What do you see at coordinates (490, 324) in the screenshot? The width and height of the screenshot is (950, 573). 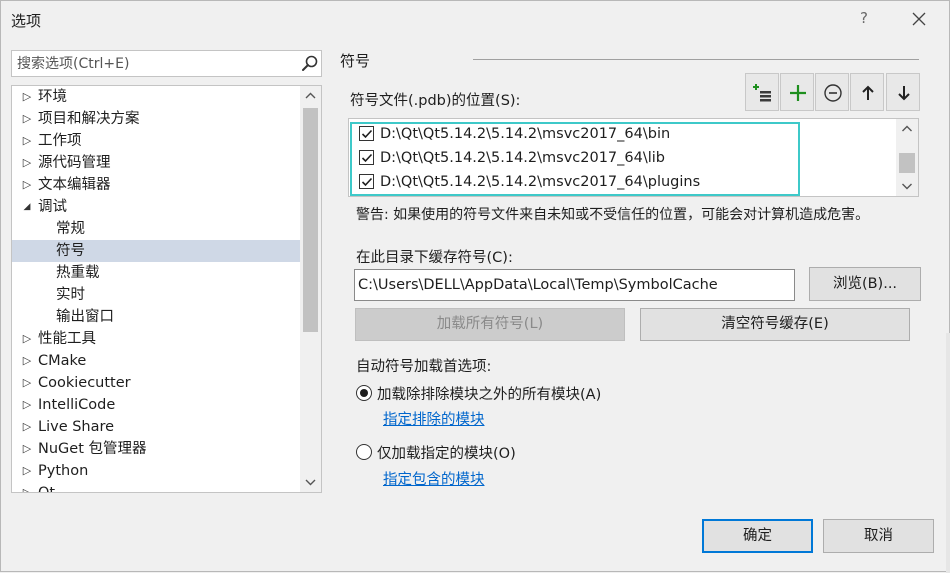 I see `load-all-symbols-button: 加载所有符号(L)` at bounding box center [490, 324].